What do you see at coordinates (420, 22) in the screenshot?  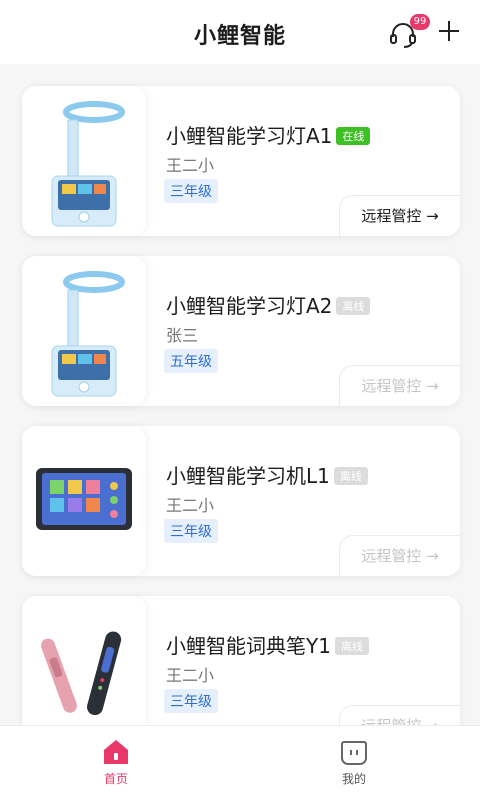 I see `notification-badge: 99` at bounding box center [420, 22].